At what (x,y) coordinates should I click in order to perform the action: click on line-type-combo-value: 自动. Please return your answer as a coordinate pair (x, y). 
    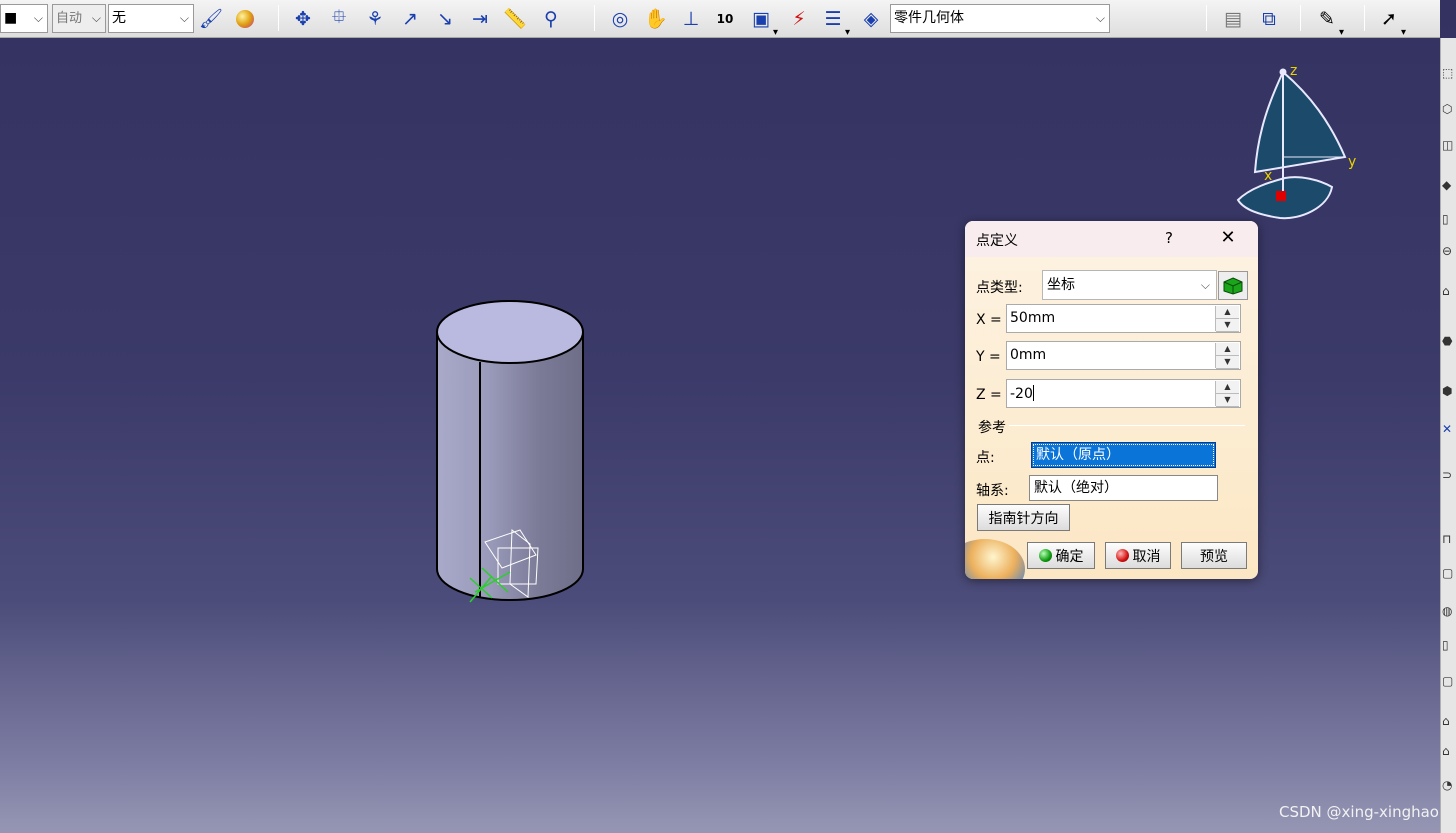
    Looking at the image, I should click on (69, 18).